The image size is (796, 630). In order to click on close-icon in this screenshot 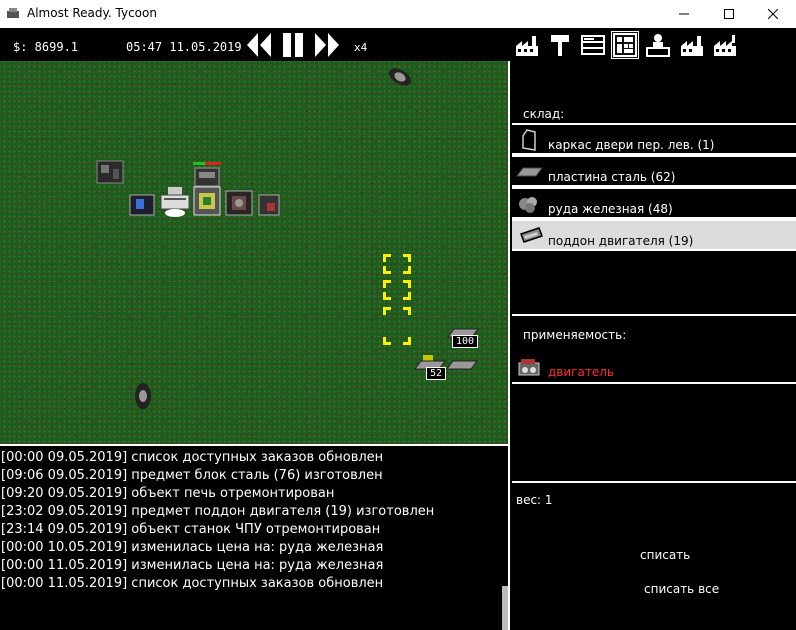, I will do `click(773, 14)`.